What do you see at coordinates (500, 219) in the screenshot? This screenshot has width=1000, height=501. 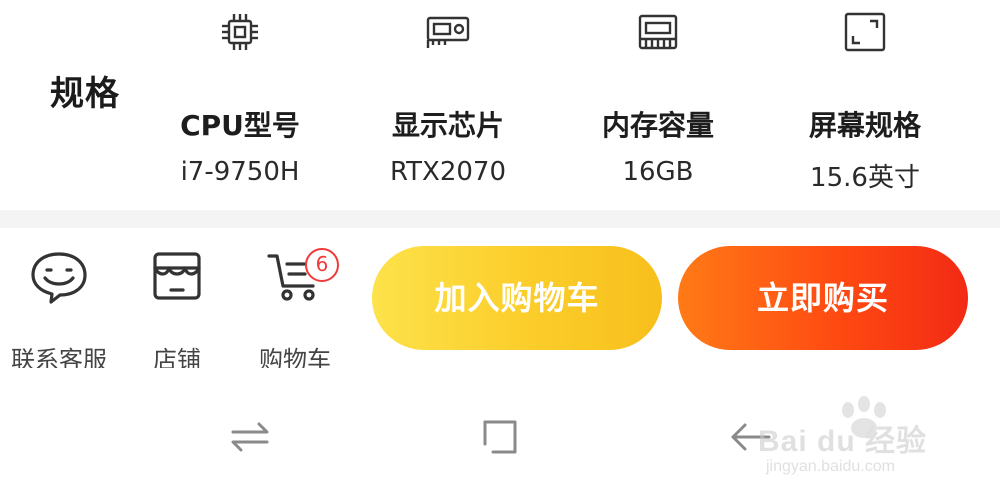 I see `section-divider` at bounding box center [500, 219].